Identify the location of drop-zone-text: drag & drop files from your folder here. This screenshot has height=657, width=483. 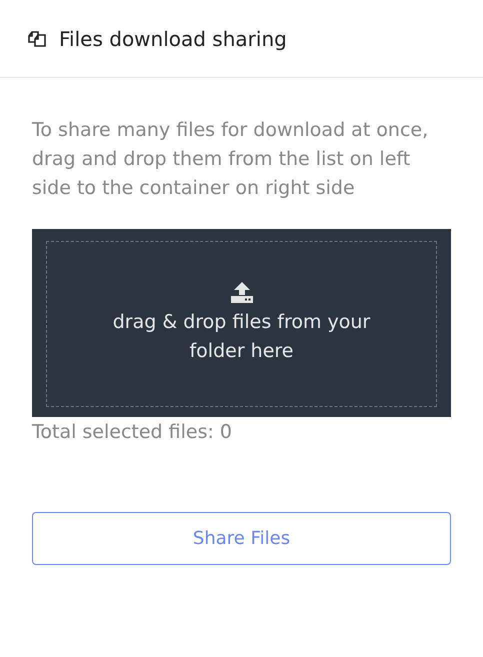
(242, 337).